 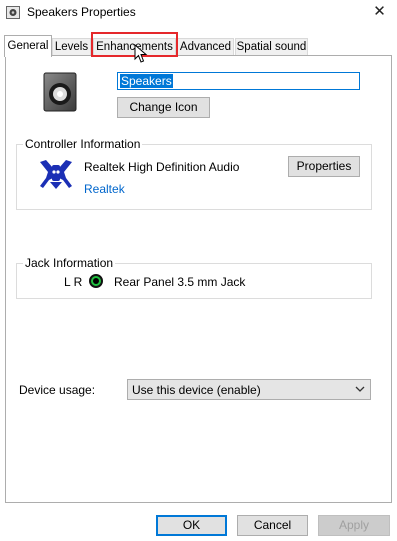 I want to click on device-name-selected-text: Speakers, so click(x=146, y=81).